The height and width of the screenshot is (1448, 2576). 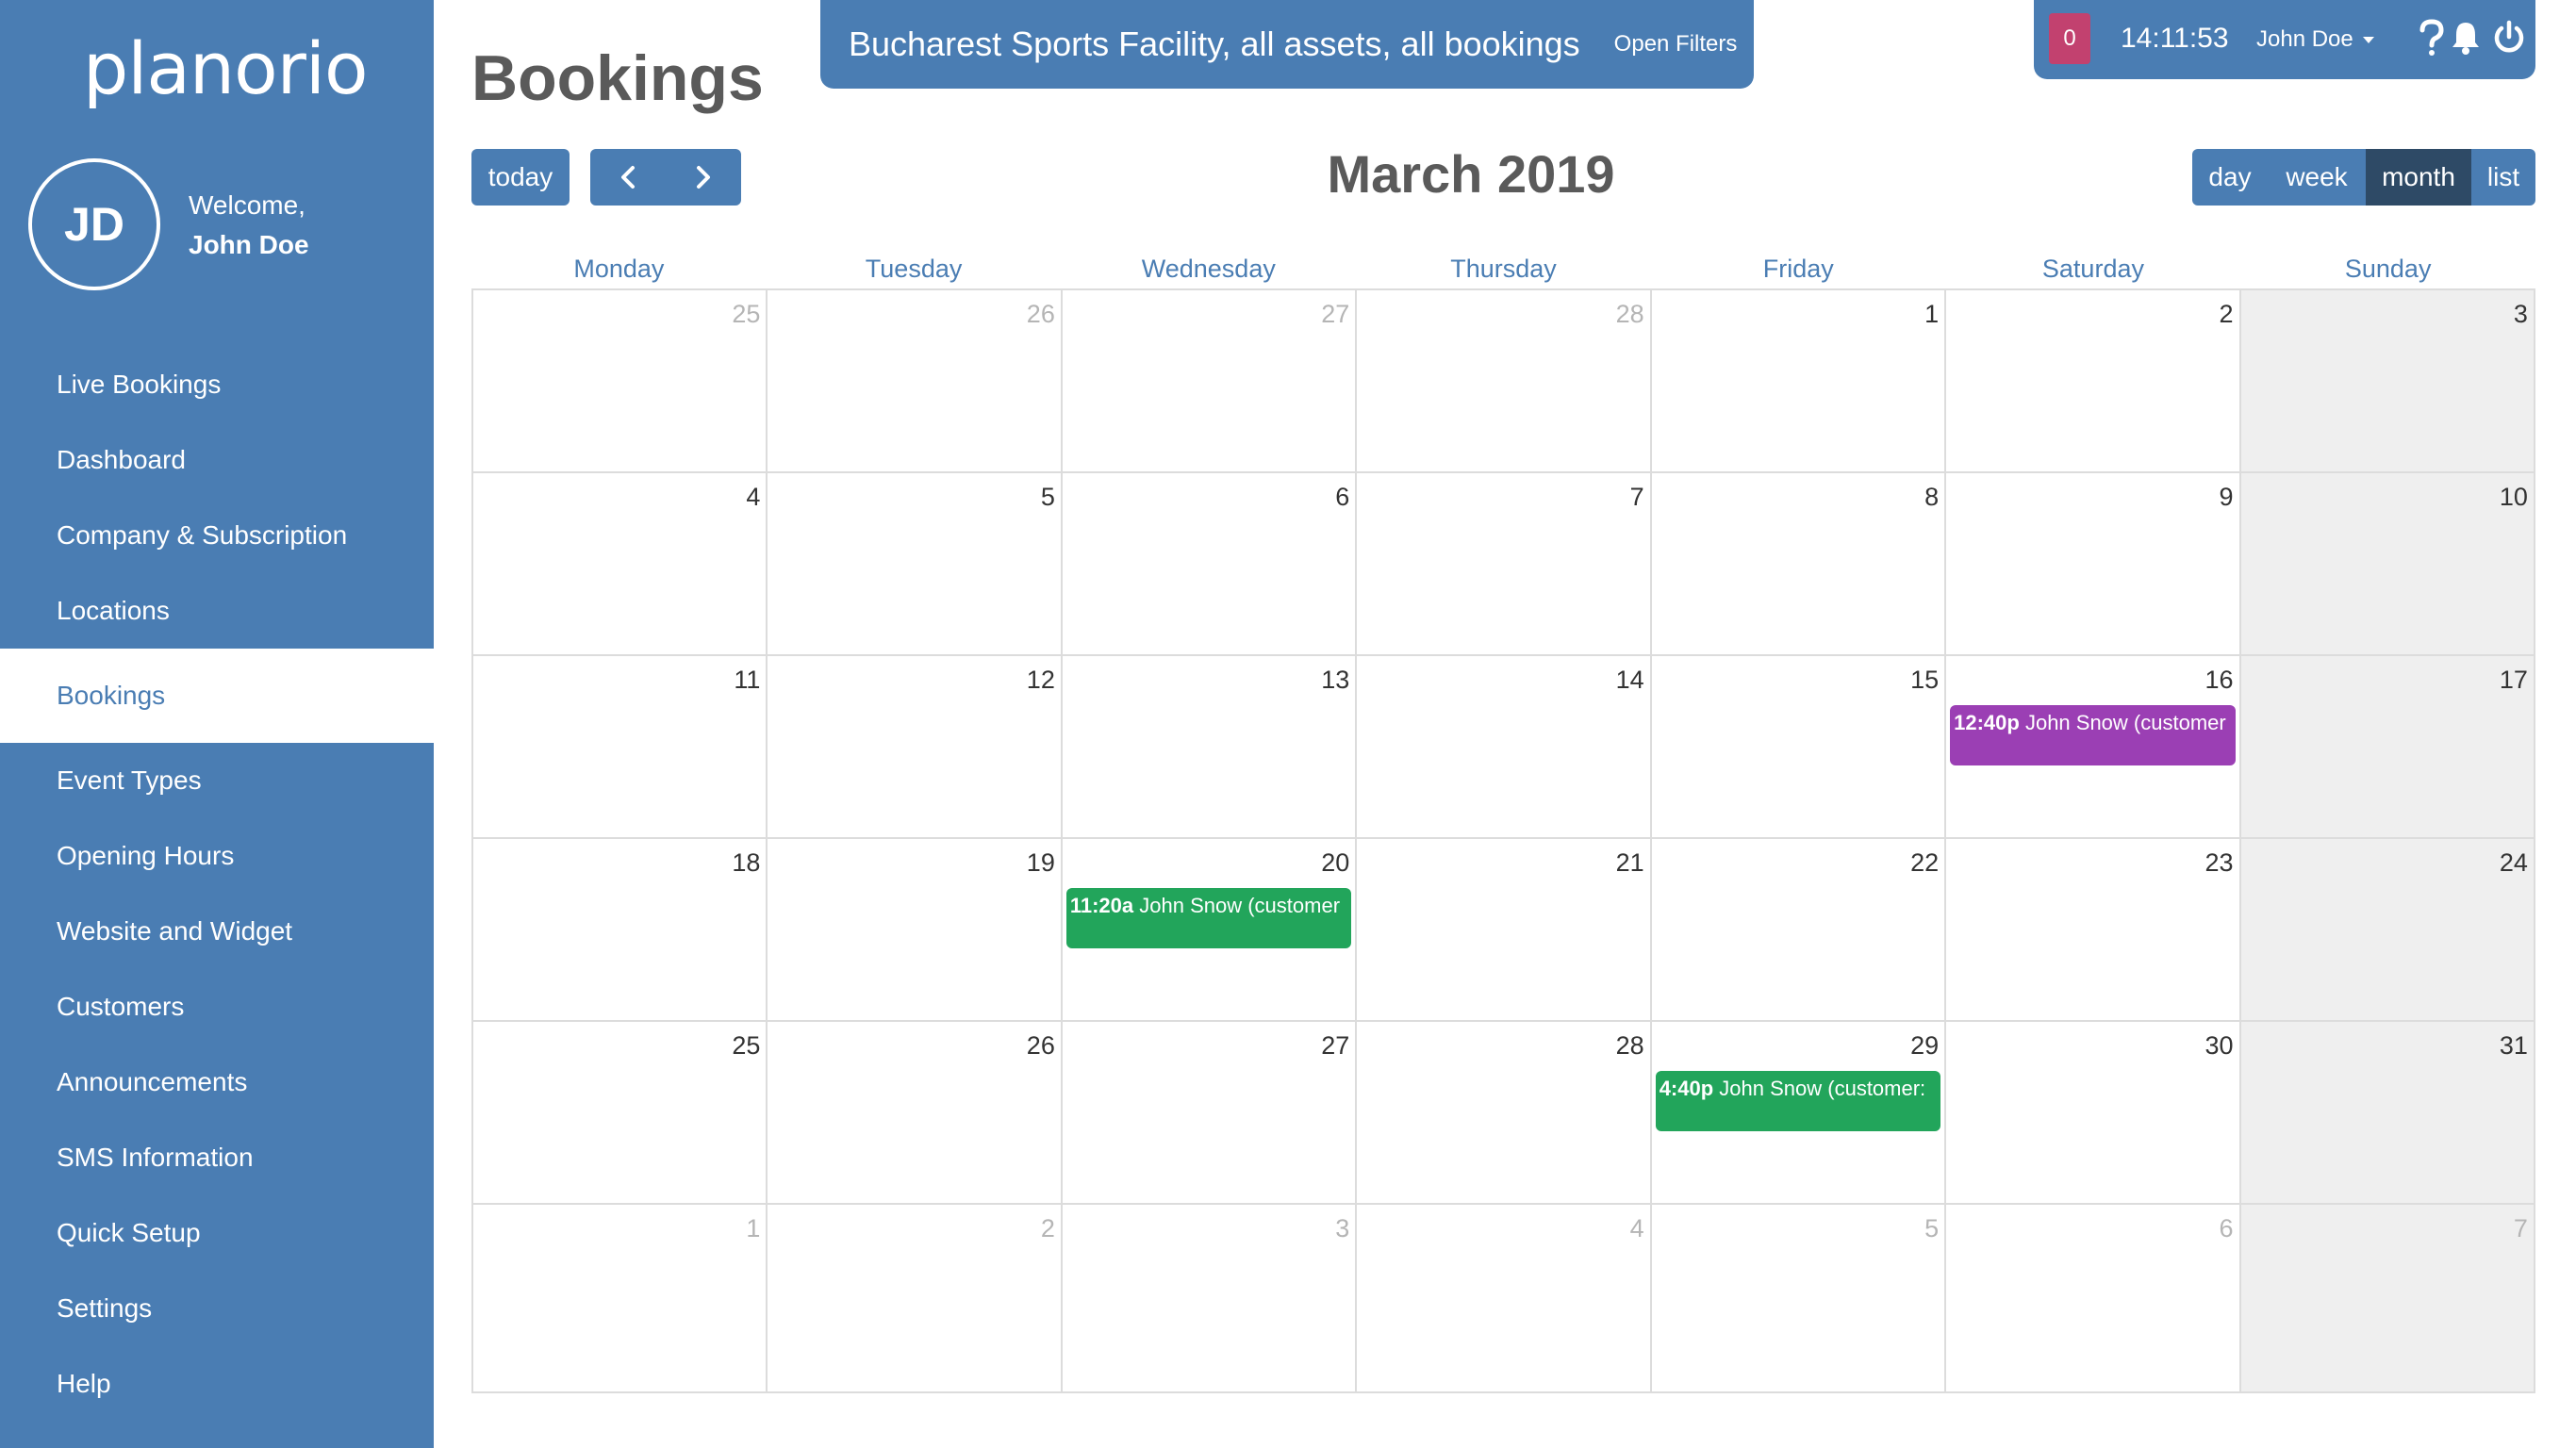 I want to click on view-day-button: day, so click(x=2230, y=177).